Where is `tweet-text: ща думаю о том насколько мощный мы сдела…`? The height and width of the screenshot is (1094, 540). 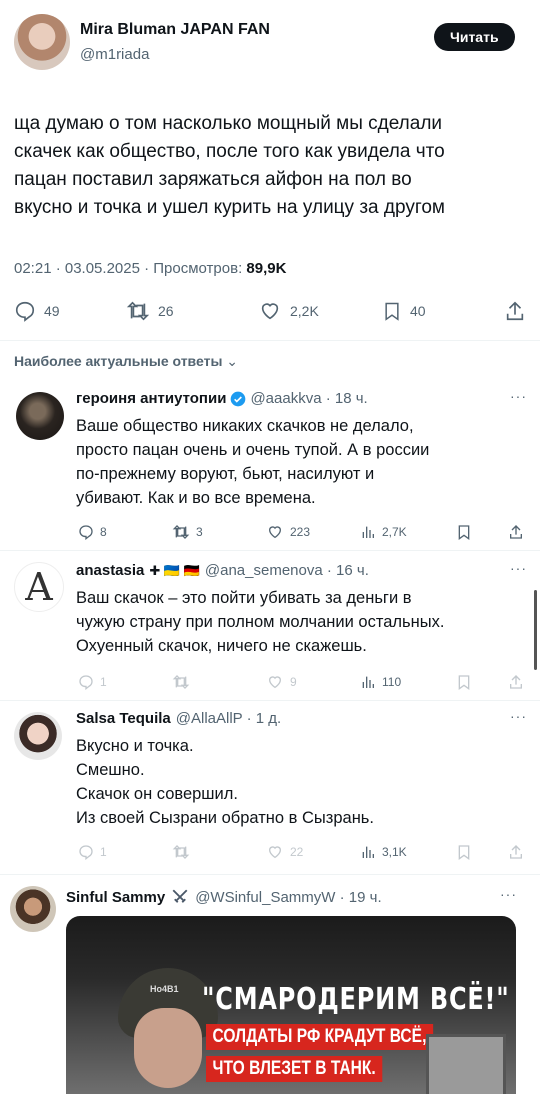 tweet-text: ща думаю о том насколько мощный мы сдела… is located at coordinates (274, 166).